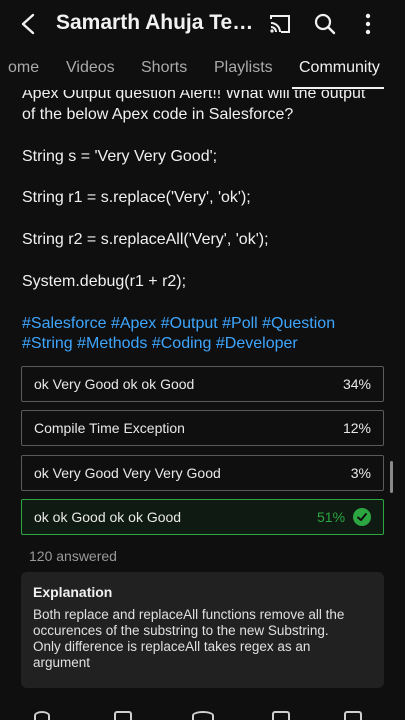 This screenshot has height=720, width=405. I want to click on tab-home: ome, so click(23, 68).